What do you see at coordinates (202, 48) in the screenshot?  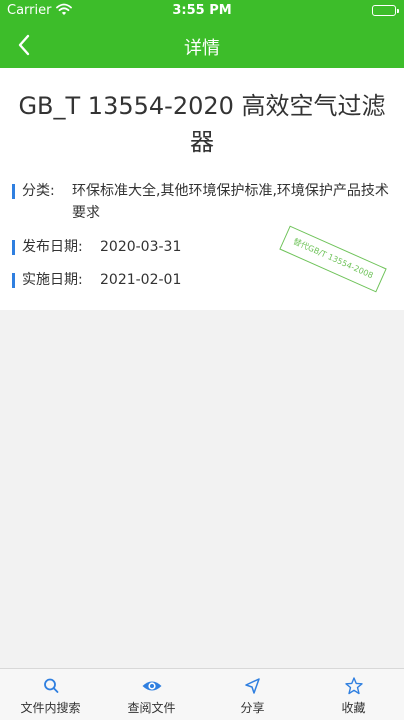 I see `page-title: 详情` at bounding box center [202, 48].